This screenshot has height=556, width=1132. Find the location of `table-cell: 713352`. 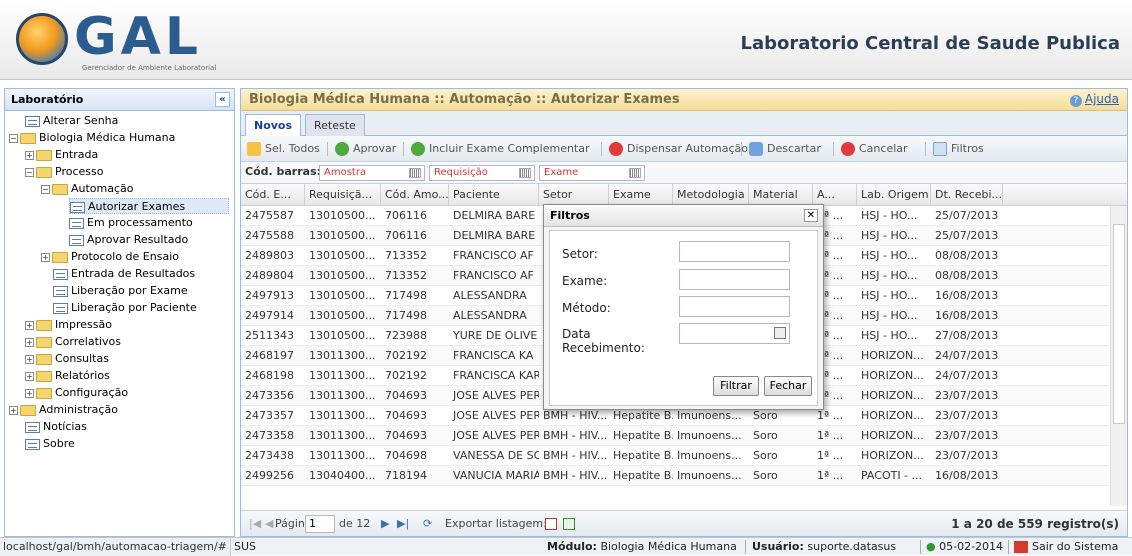

table-cell: 713352 is located at coordinates (406, 255).